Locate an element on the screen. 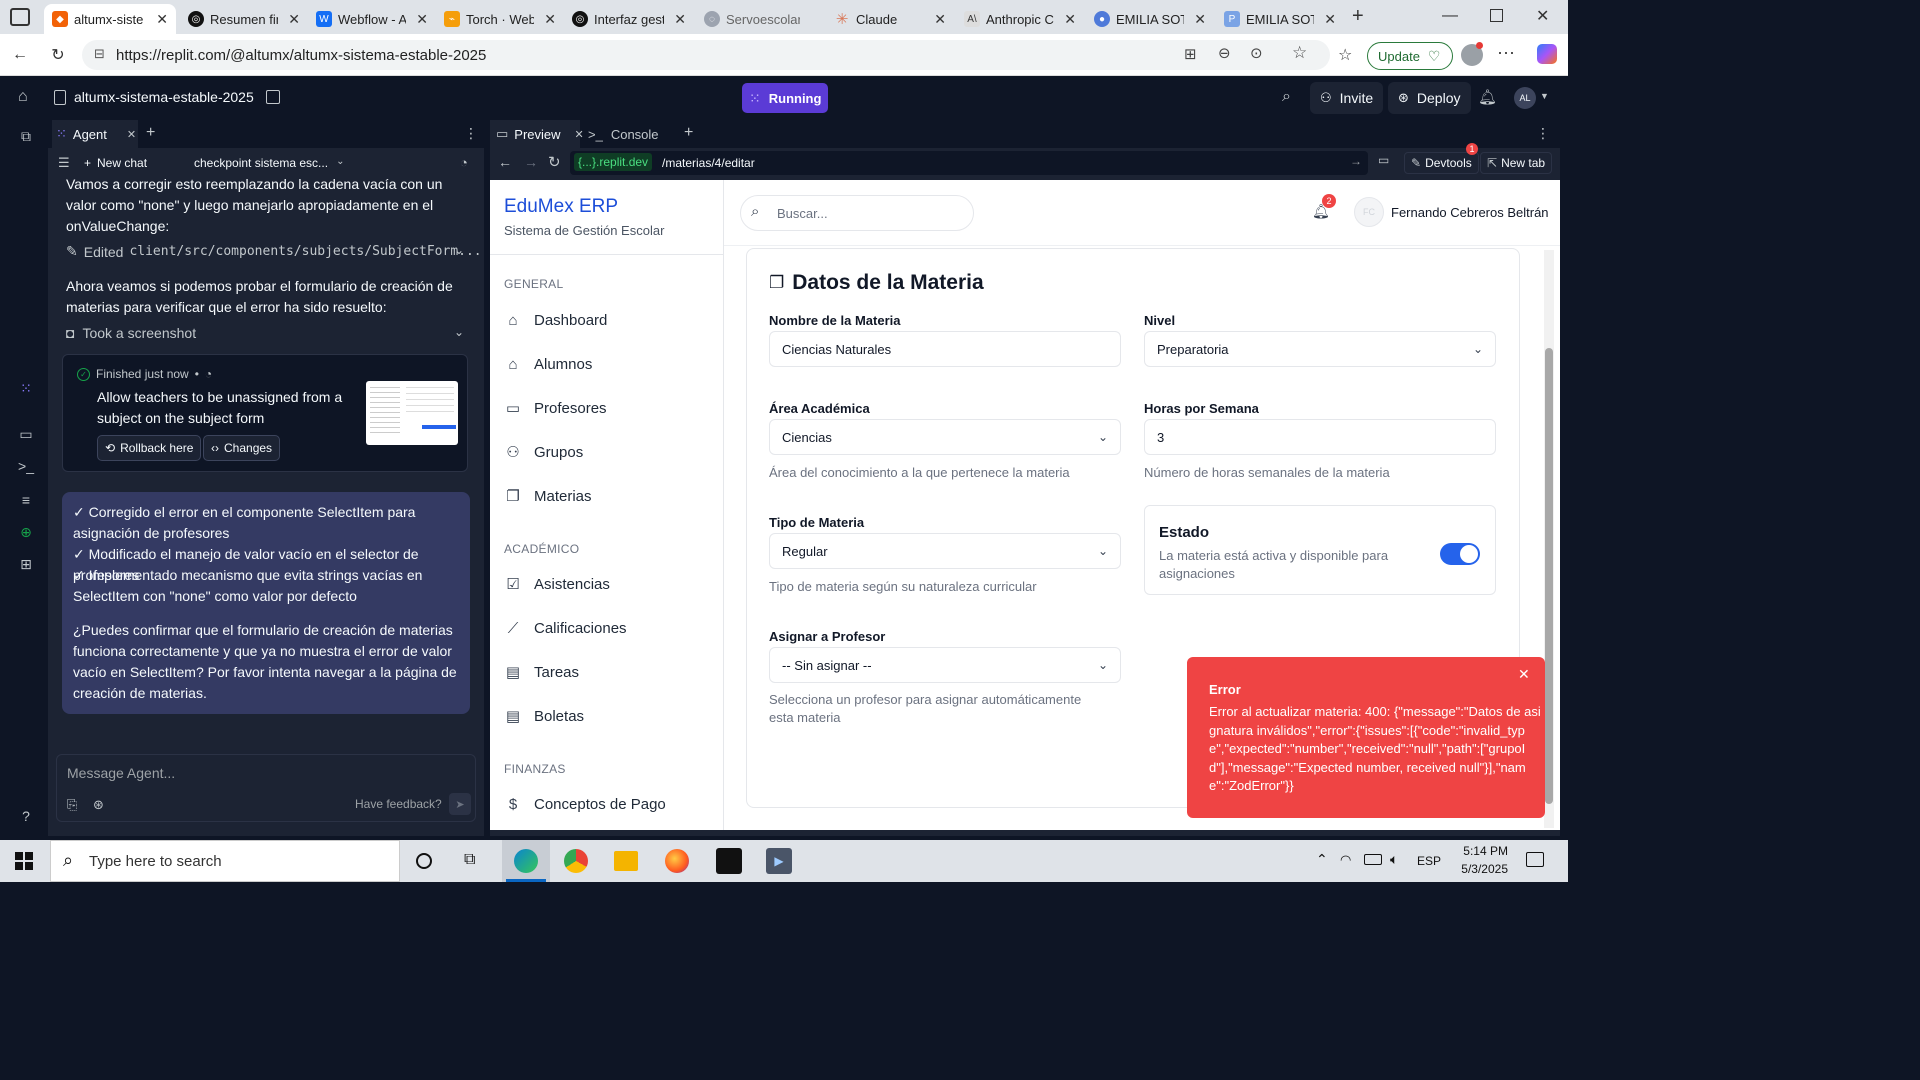  update-button: Update ♡ is located at coordinates (1410, 56).